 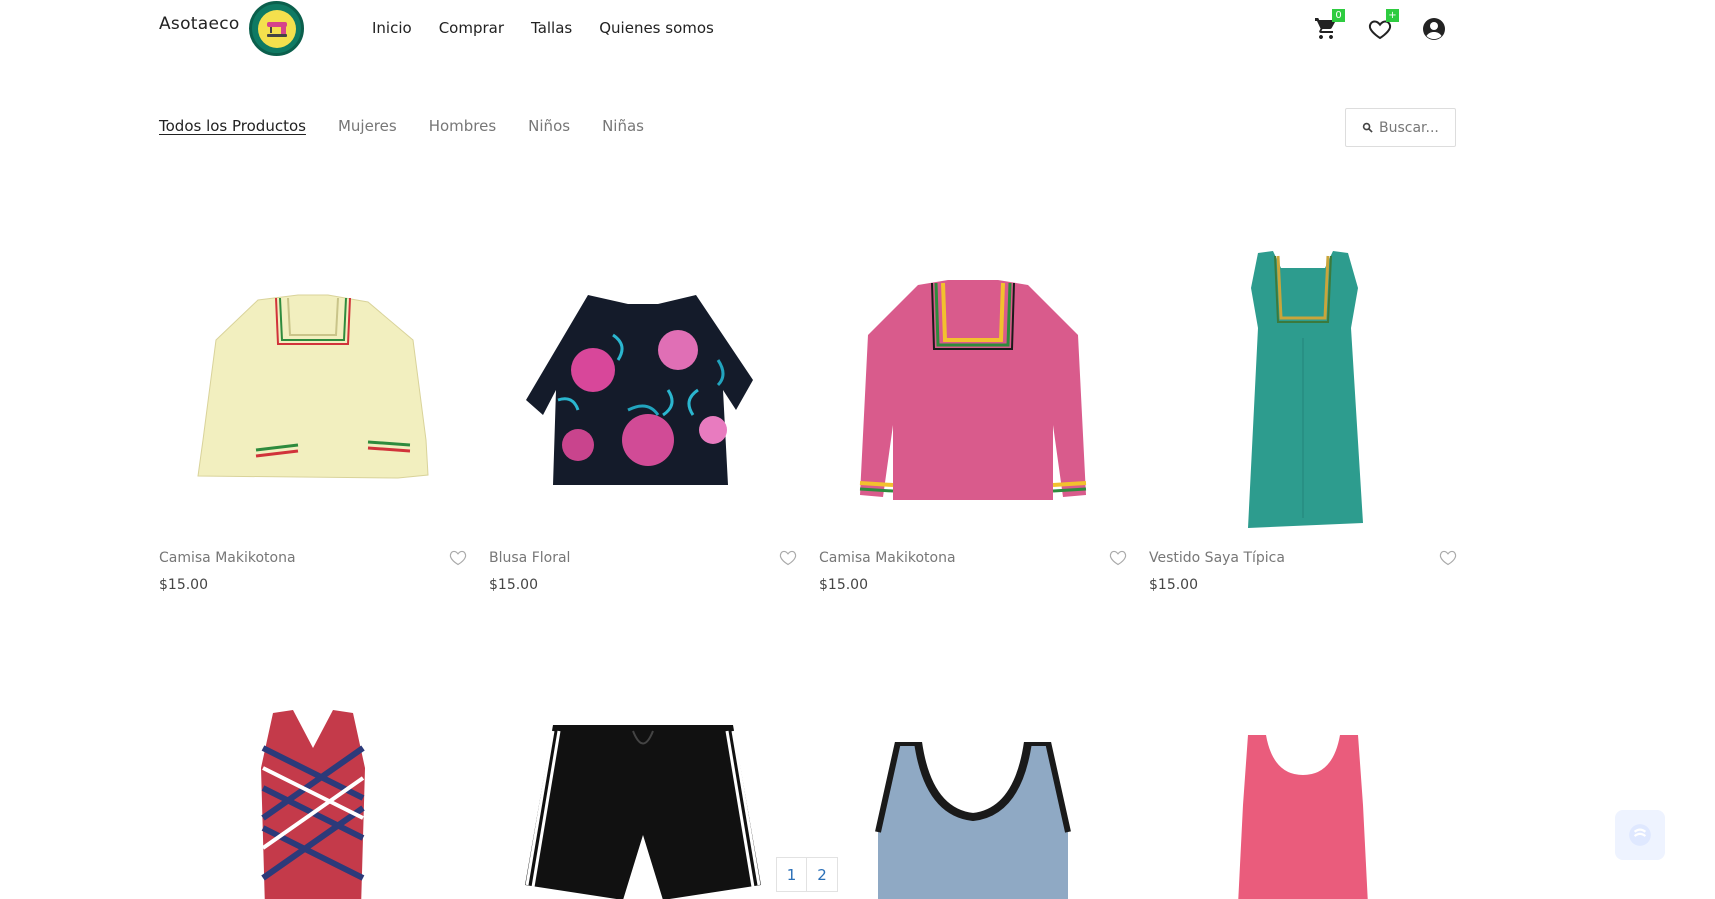 What do you see at coordinates (1367, 127) in the screenshot?
I see `search-icon` at bounding box center [1367, 127].